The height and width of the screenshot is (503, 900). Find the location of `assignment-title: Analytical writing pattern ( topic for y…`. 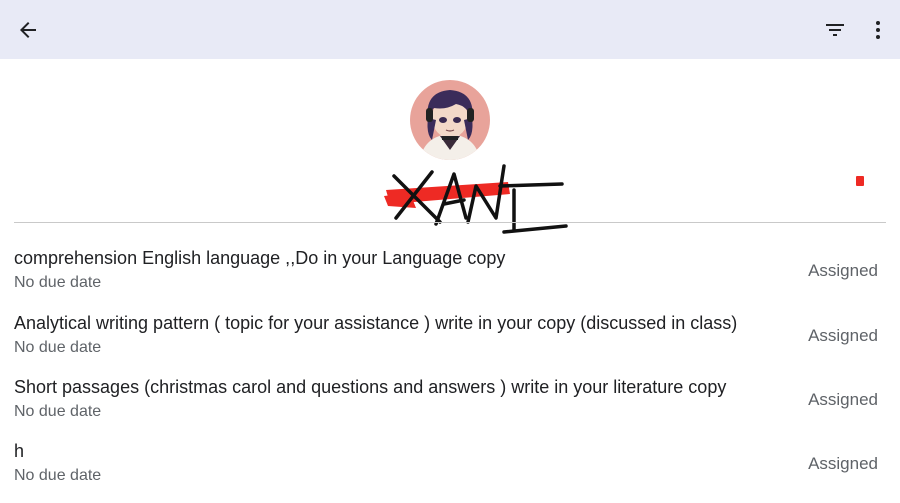

assignment-title: Analytical writing pattern ( topic for y… is located at coordinates (376, 323).